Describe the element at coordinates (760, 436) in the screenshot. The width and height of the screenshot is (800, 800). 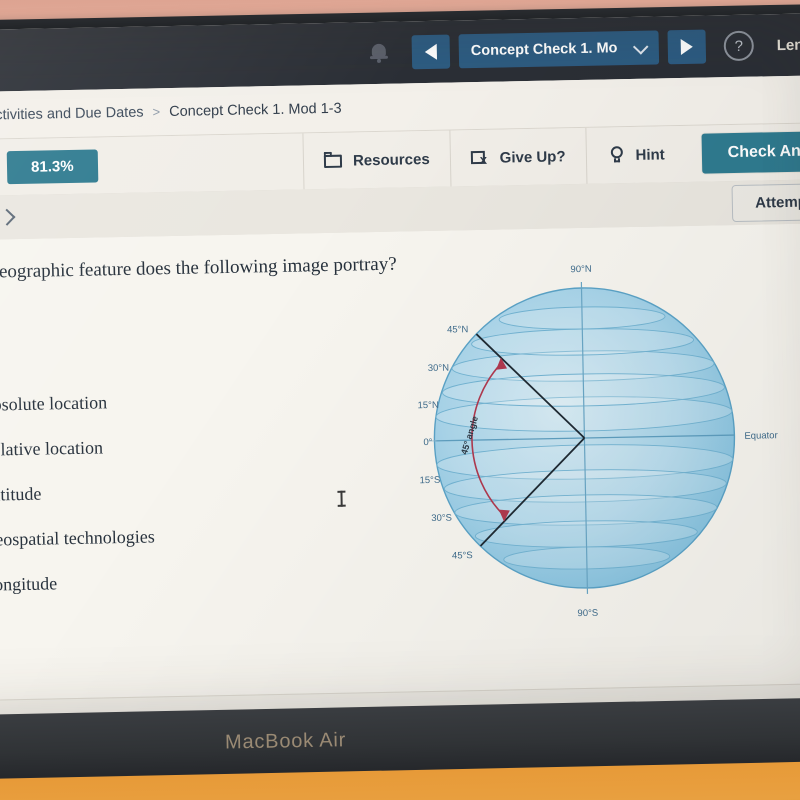
I see `label-equator: Equator` at that location.